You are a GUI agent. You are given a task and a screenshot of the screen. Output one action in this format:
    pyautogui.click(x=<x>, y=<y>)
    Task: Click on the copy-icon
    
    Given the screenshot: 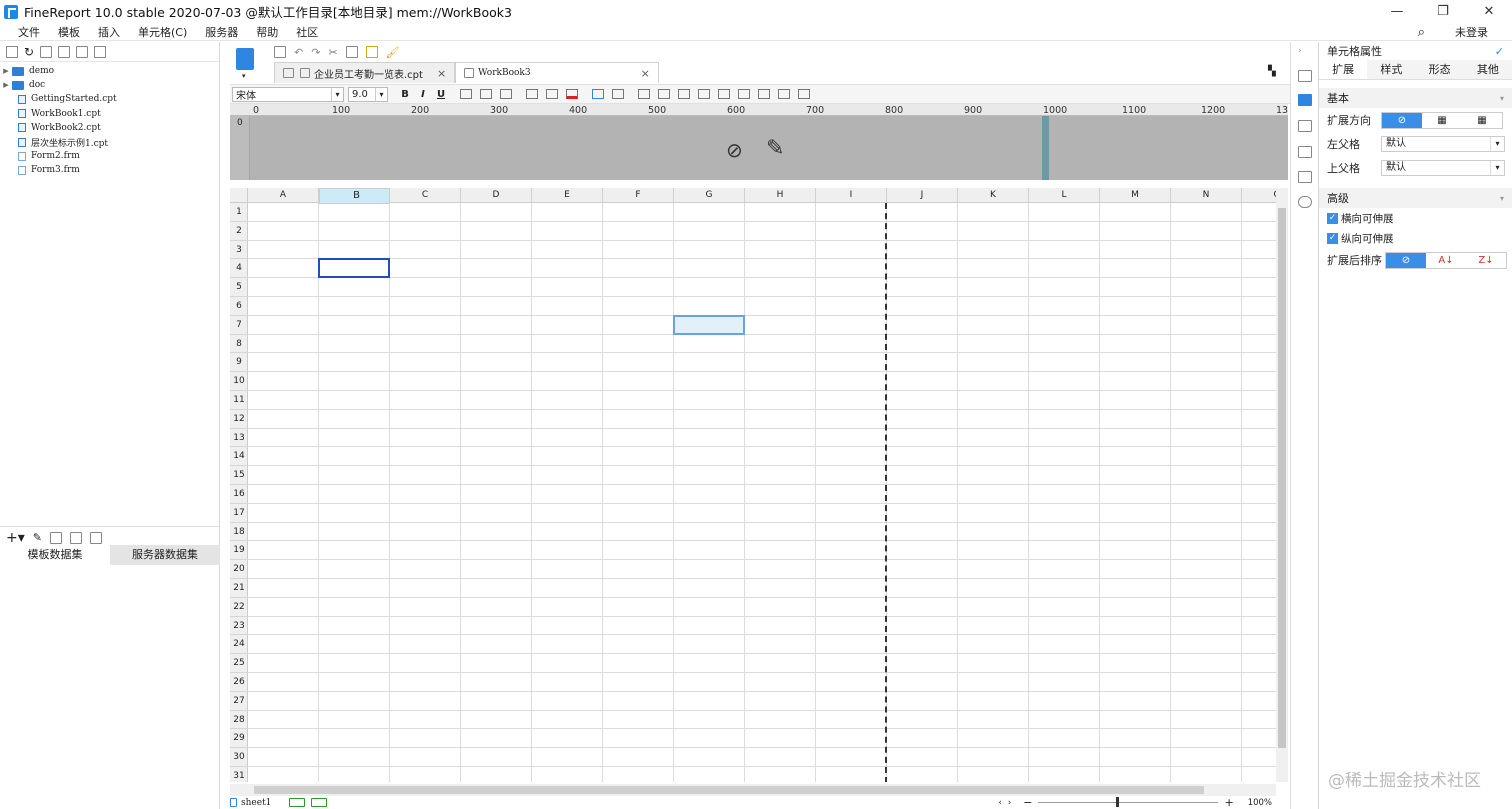 What is the action you would take?
    pyautogui.click(x=100, y=51)
    